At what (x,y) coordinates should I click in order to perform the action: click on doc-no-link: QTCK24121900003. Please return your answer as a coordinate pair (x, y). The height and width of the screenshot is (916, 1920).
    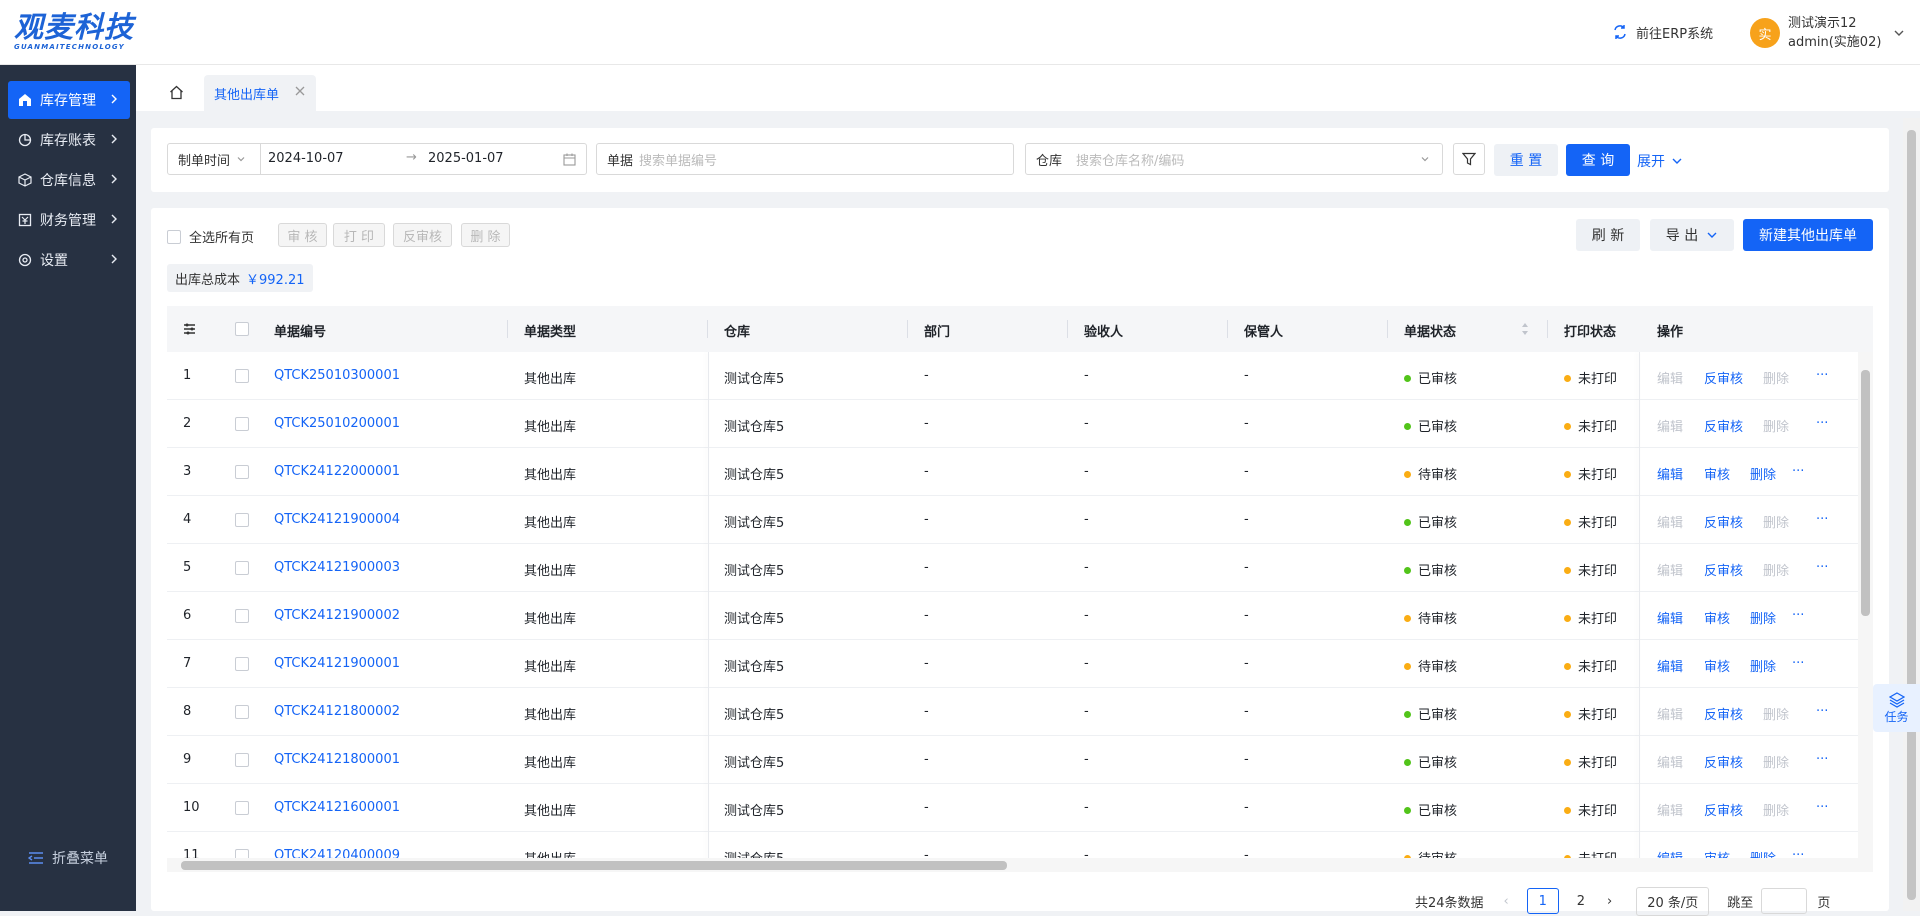
    Looking at the image, I should click on (337, 567).